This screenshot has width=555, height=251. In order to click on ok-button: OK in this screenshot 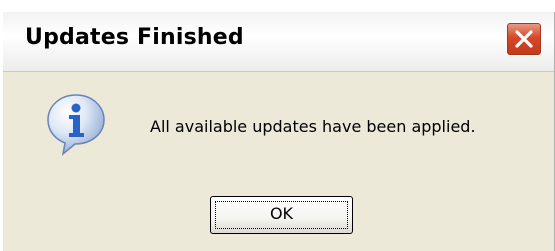, I will do `click(281, 215)`.